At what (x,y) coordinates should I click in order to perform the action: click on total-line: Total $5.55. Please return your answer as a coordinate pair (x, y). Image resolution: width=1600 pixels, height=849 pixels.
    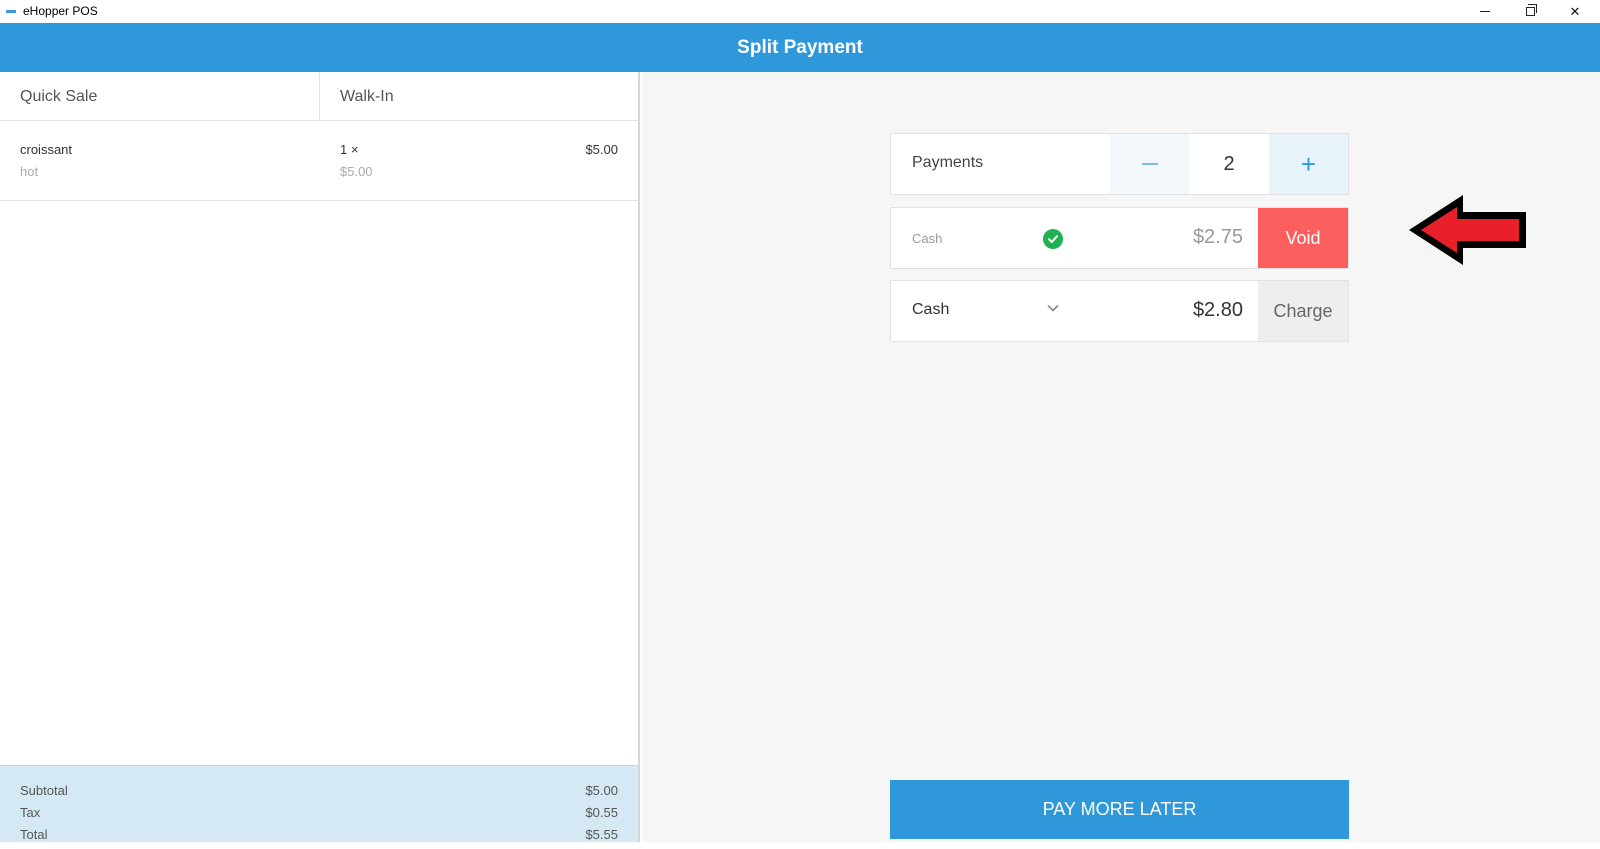
    Looking at the image, I should click on (319, 838).